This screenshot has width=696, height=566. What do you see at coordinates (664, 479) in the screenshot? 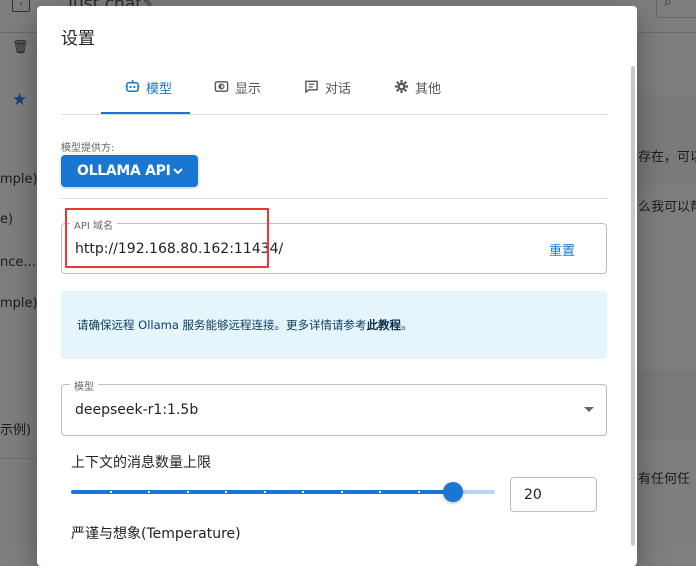
I see `message-text: 有任何任` at bounding box center [664, 479].